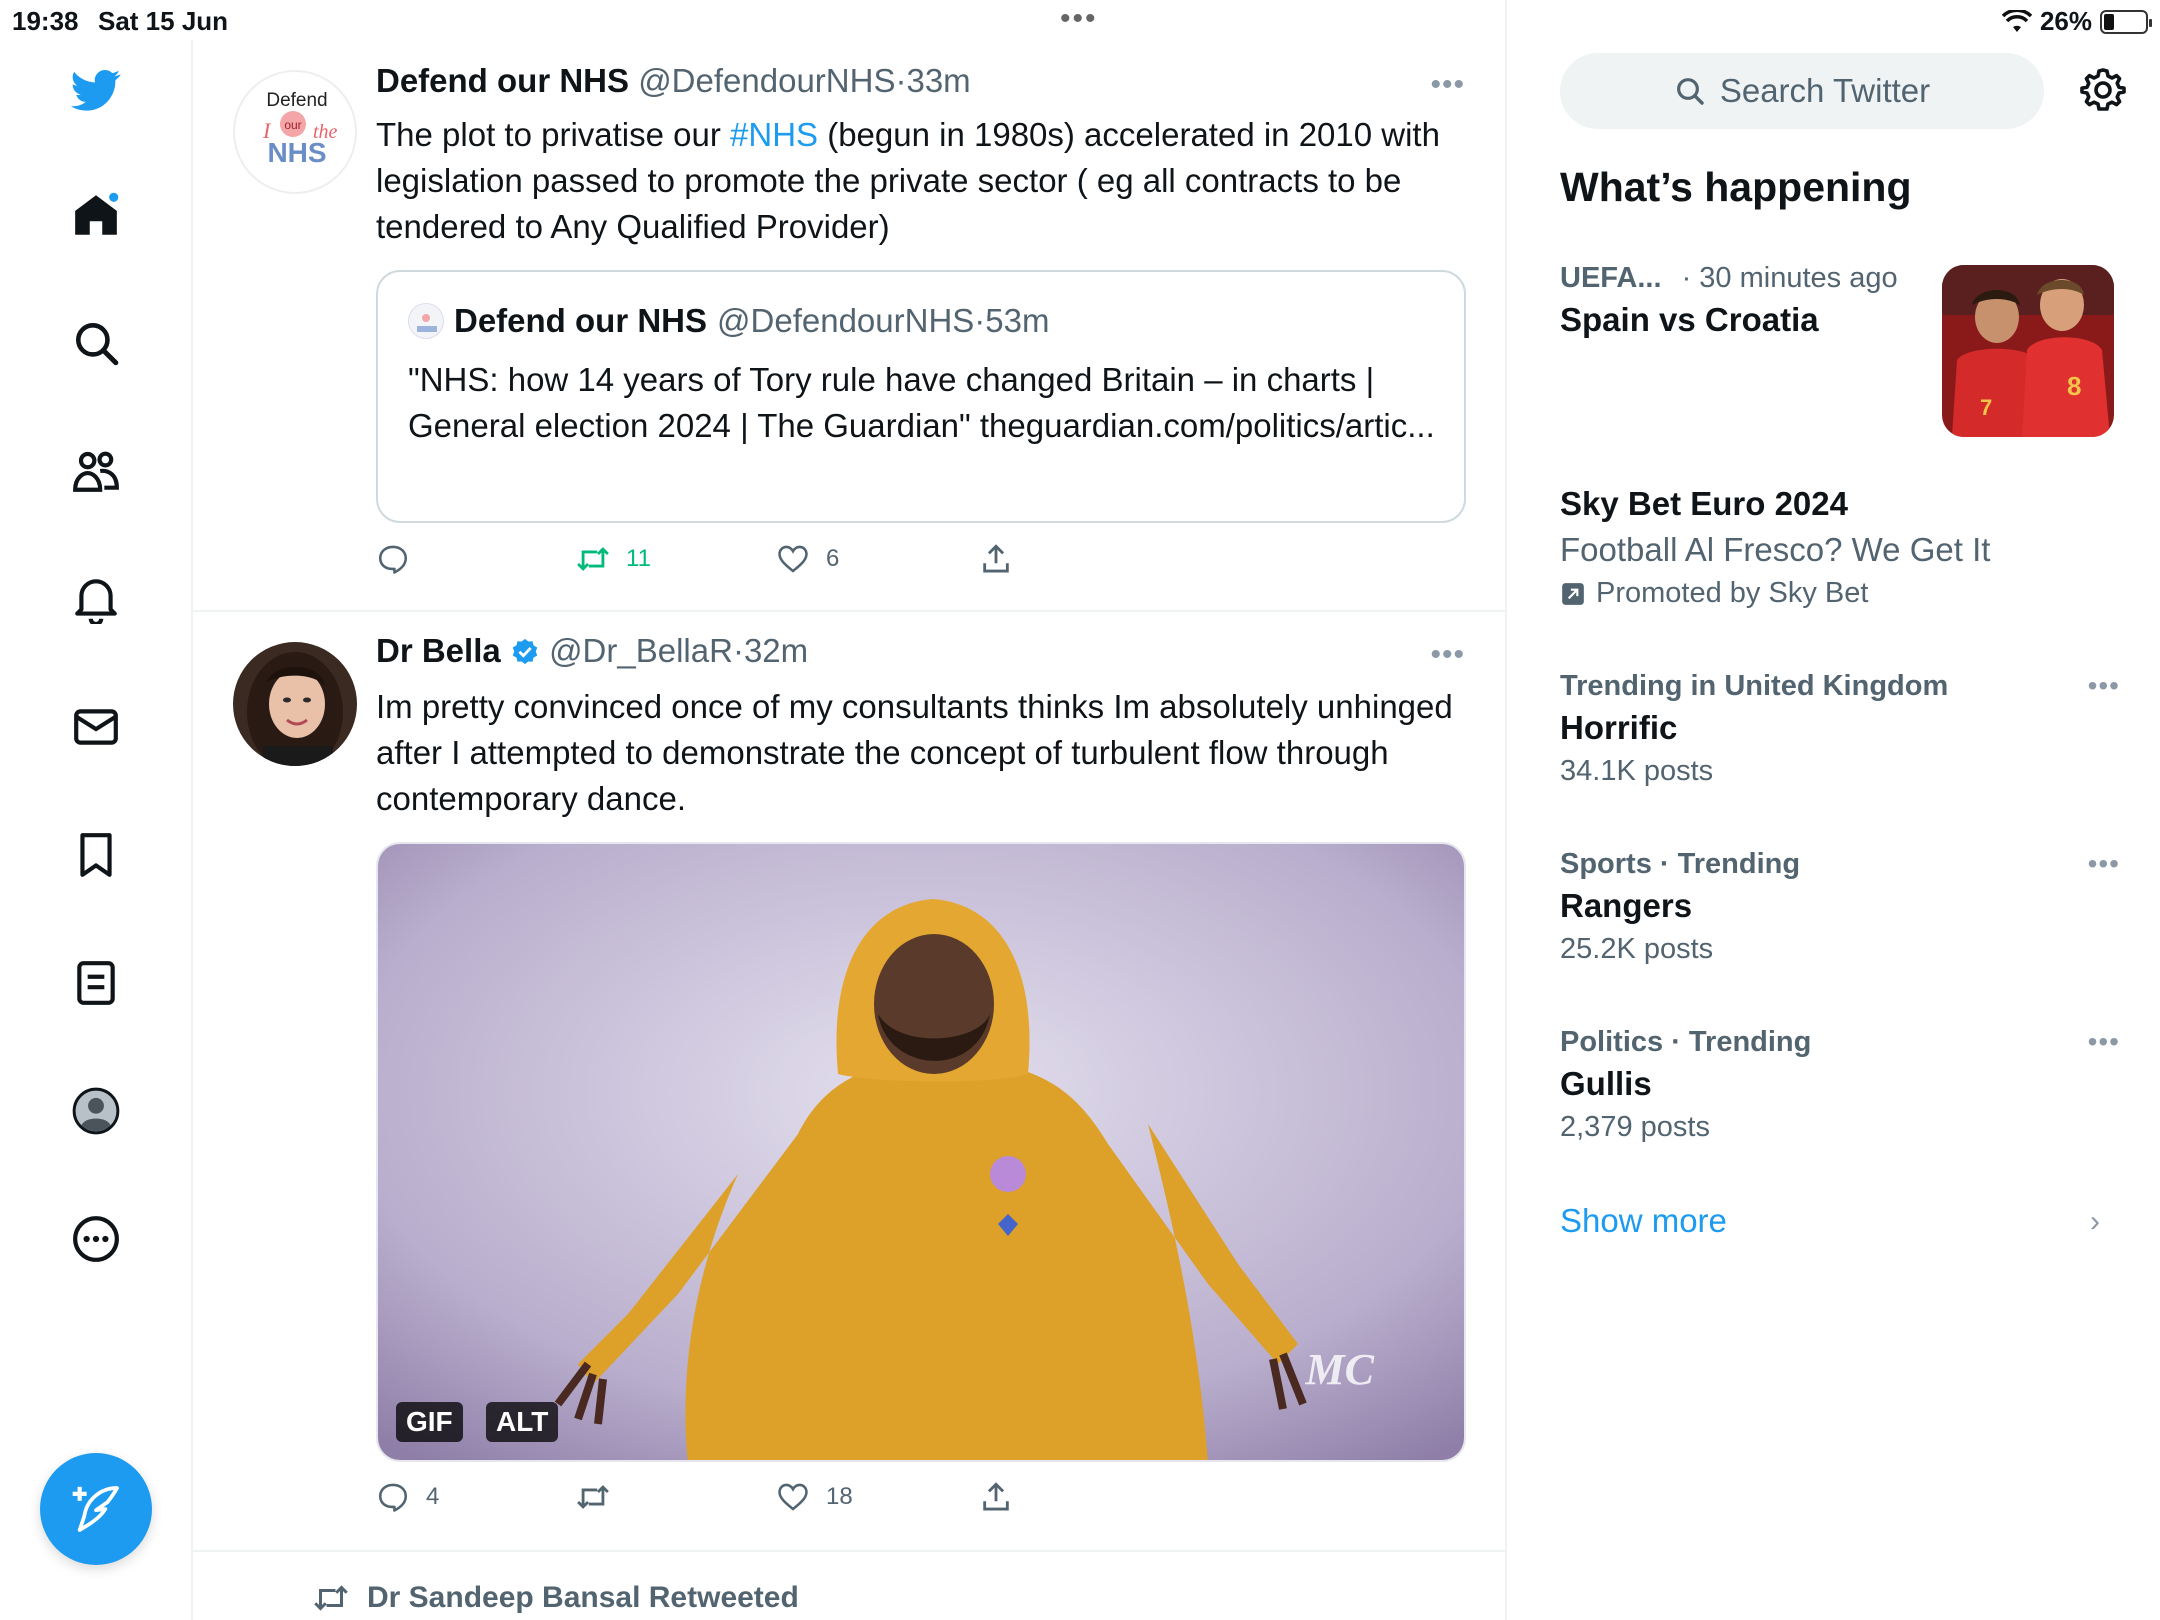 Image resolution: width=2160 pixels, height=1620 pixels. I want to click on left-nav, so click(96, 830).